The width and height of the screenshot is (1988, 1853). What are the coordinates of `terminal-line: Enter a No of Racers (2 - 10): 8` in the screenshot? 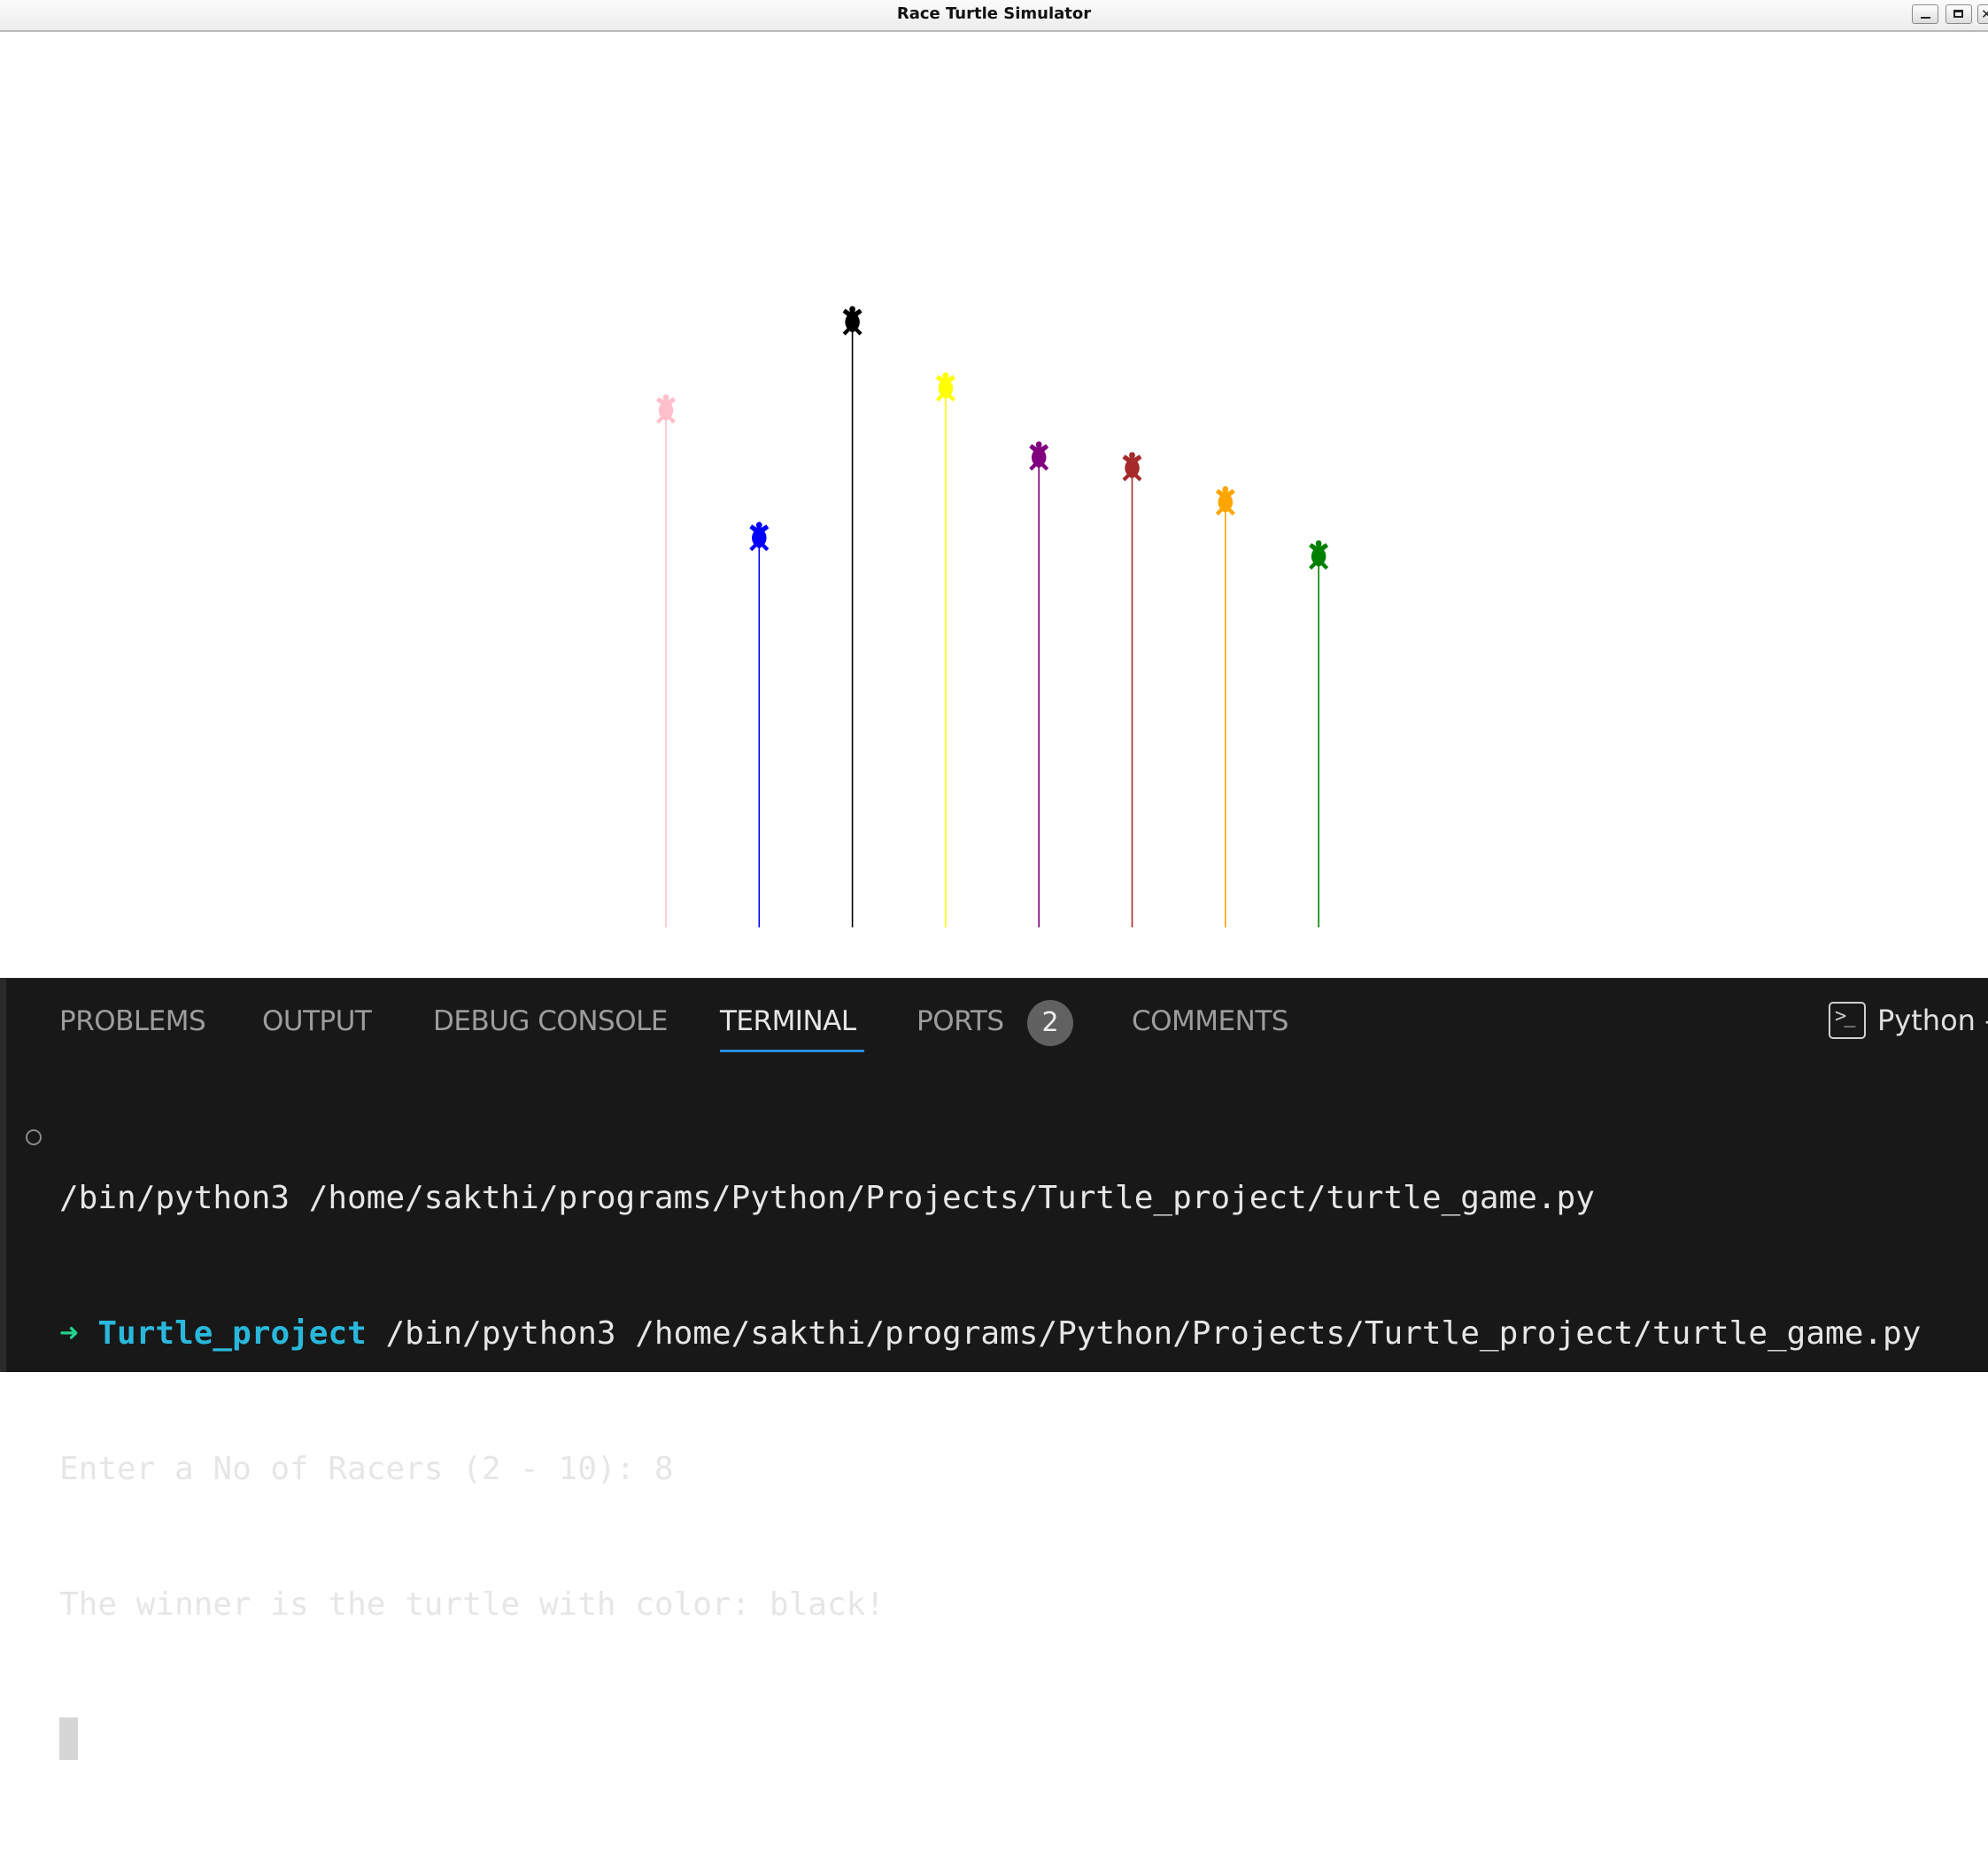 It's located at (366, 1469).